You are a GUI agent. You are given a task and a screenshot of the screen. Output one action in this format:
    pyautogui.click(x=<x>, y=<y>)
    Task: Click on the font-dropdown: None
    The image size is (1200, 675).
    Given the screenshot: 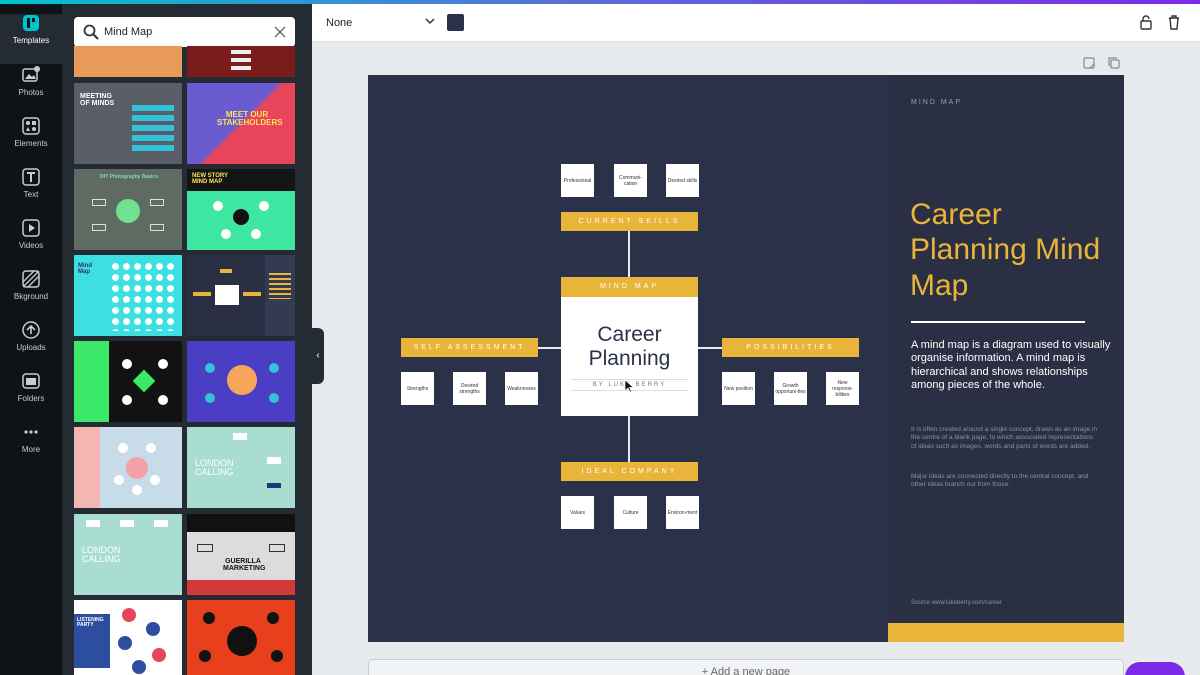 What is the action you would take?
    pyautogui.click(x=381, y=23)
    